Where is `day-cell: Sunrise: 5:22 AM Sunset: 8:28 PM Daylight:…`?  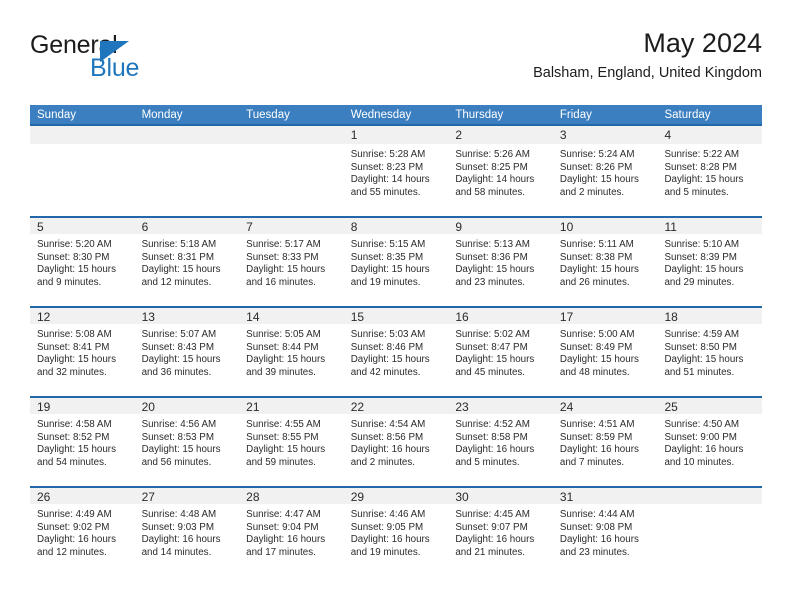 day-cell: Sunrise: 5:22 AM Sunset: 8:28 PM Daylight:… is located at coordinates (709, 180).